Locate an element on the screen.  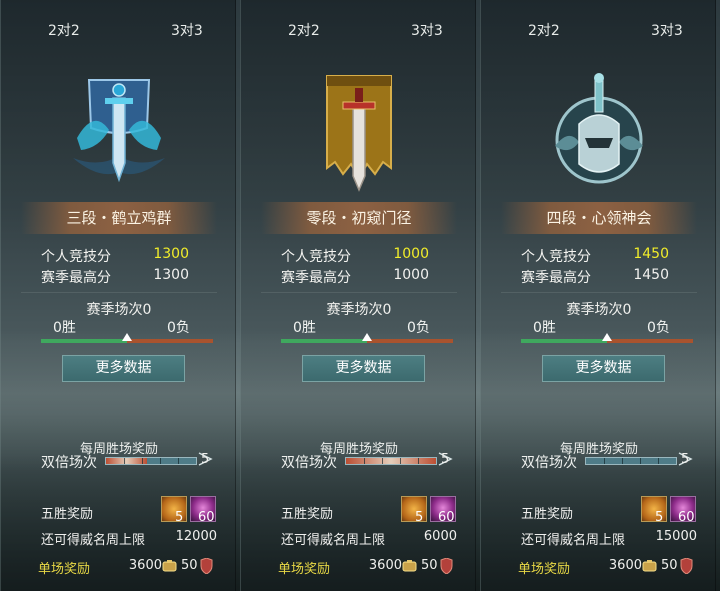
fame-limit-value: 6000 is located at coordinates (440, 536).